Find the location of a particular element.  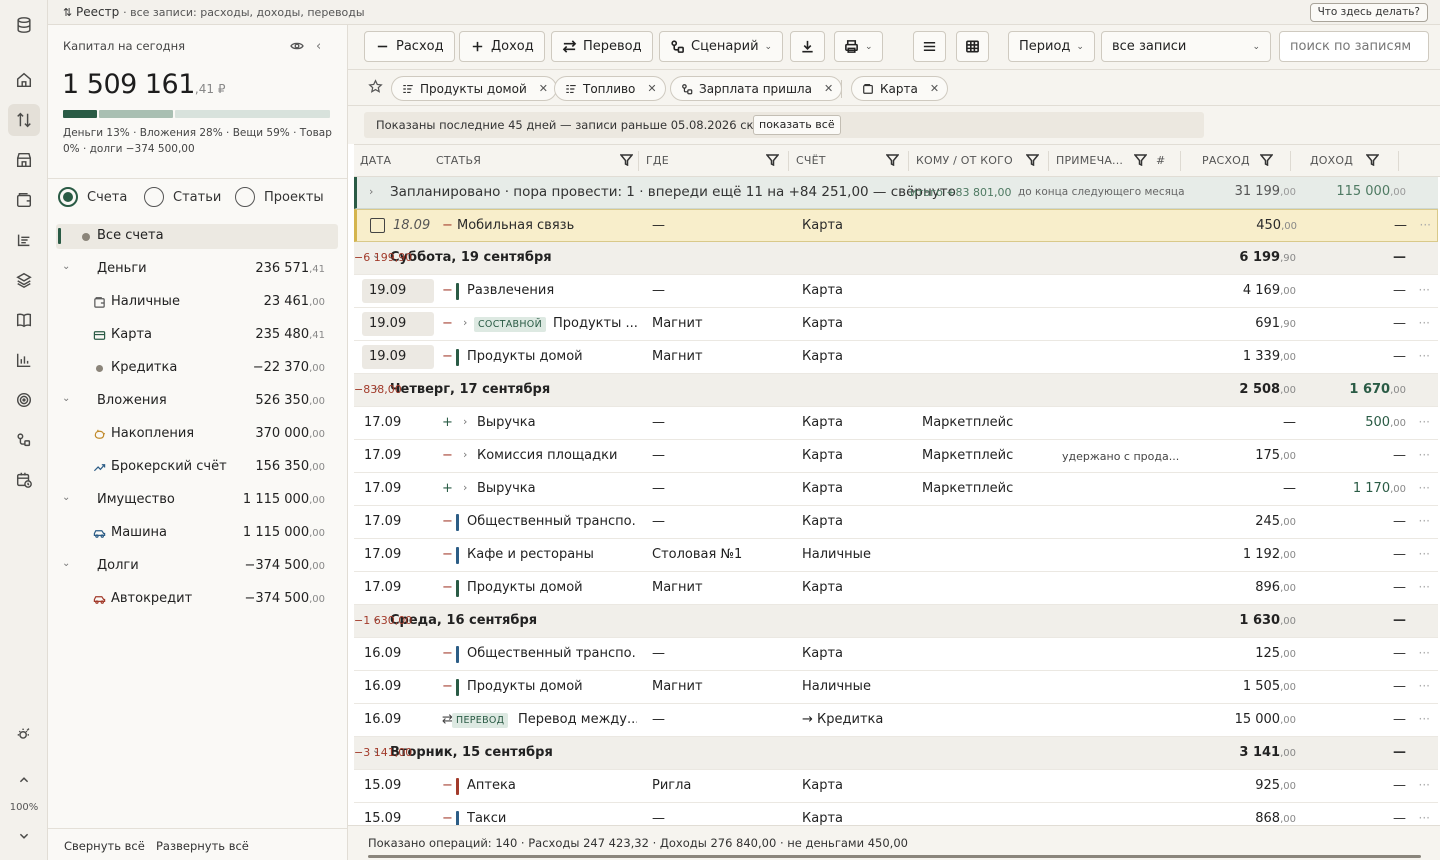

record-filter-select: все записи ⌄ is located at coordinates (1186, 46).